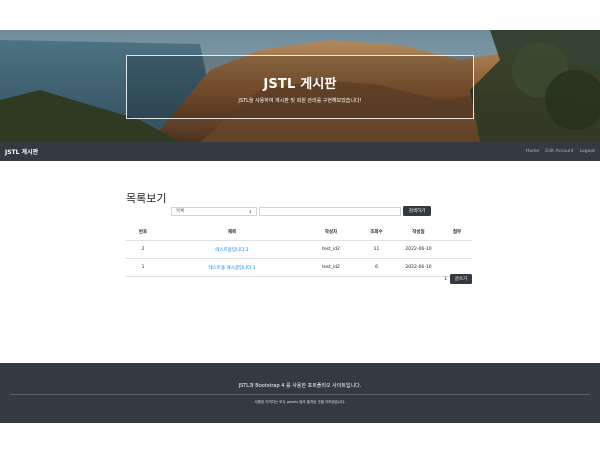 The width and height of the screenshot is (600, 450). Describe the element at coordinates (417, 211) in the screenshot. I see `search-button: 검색하기` at that location.